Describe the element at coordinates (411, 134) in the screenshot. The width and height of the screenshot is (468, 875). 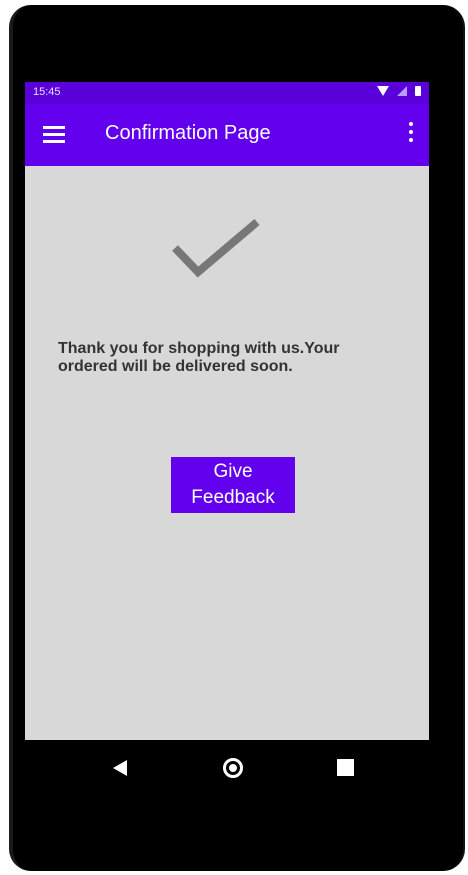
I see `more-vert-icon` at that location.